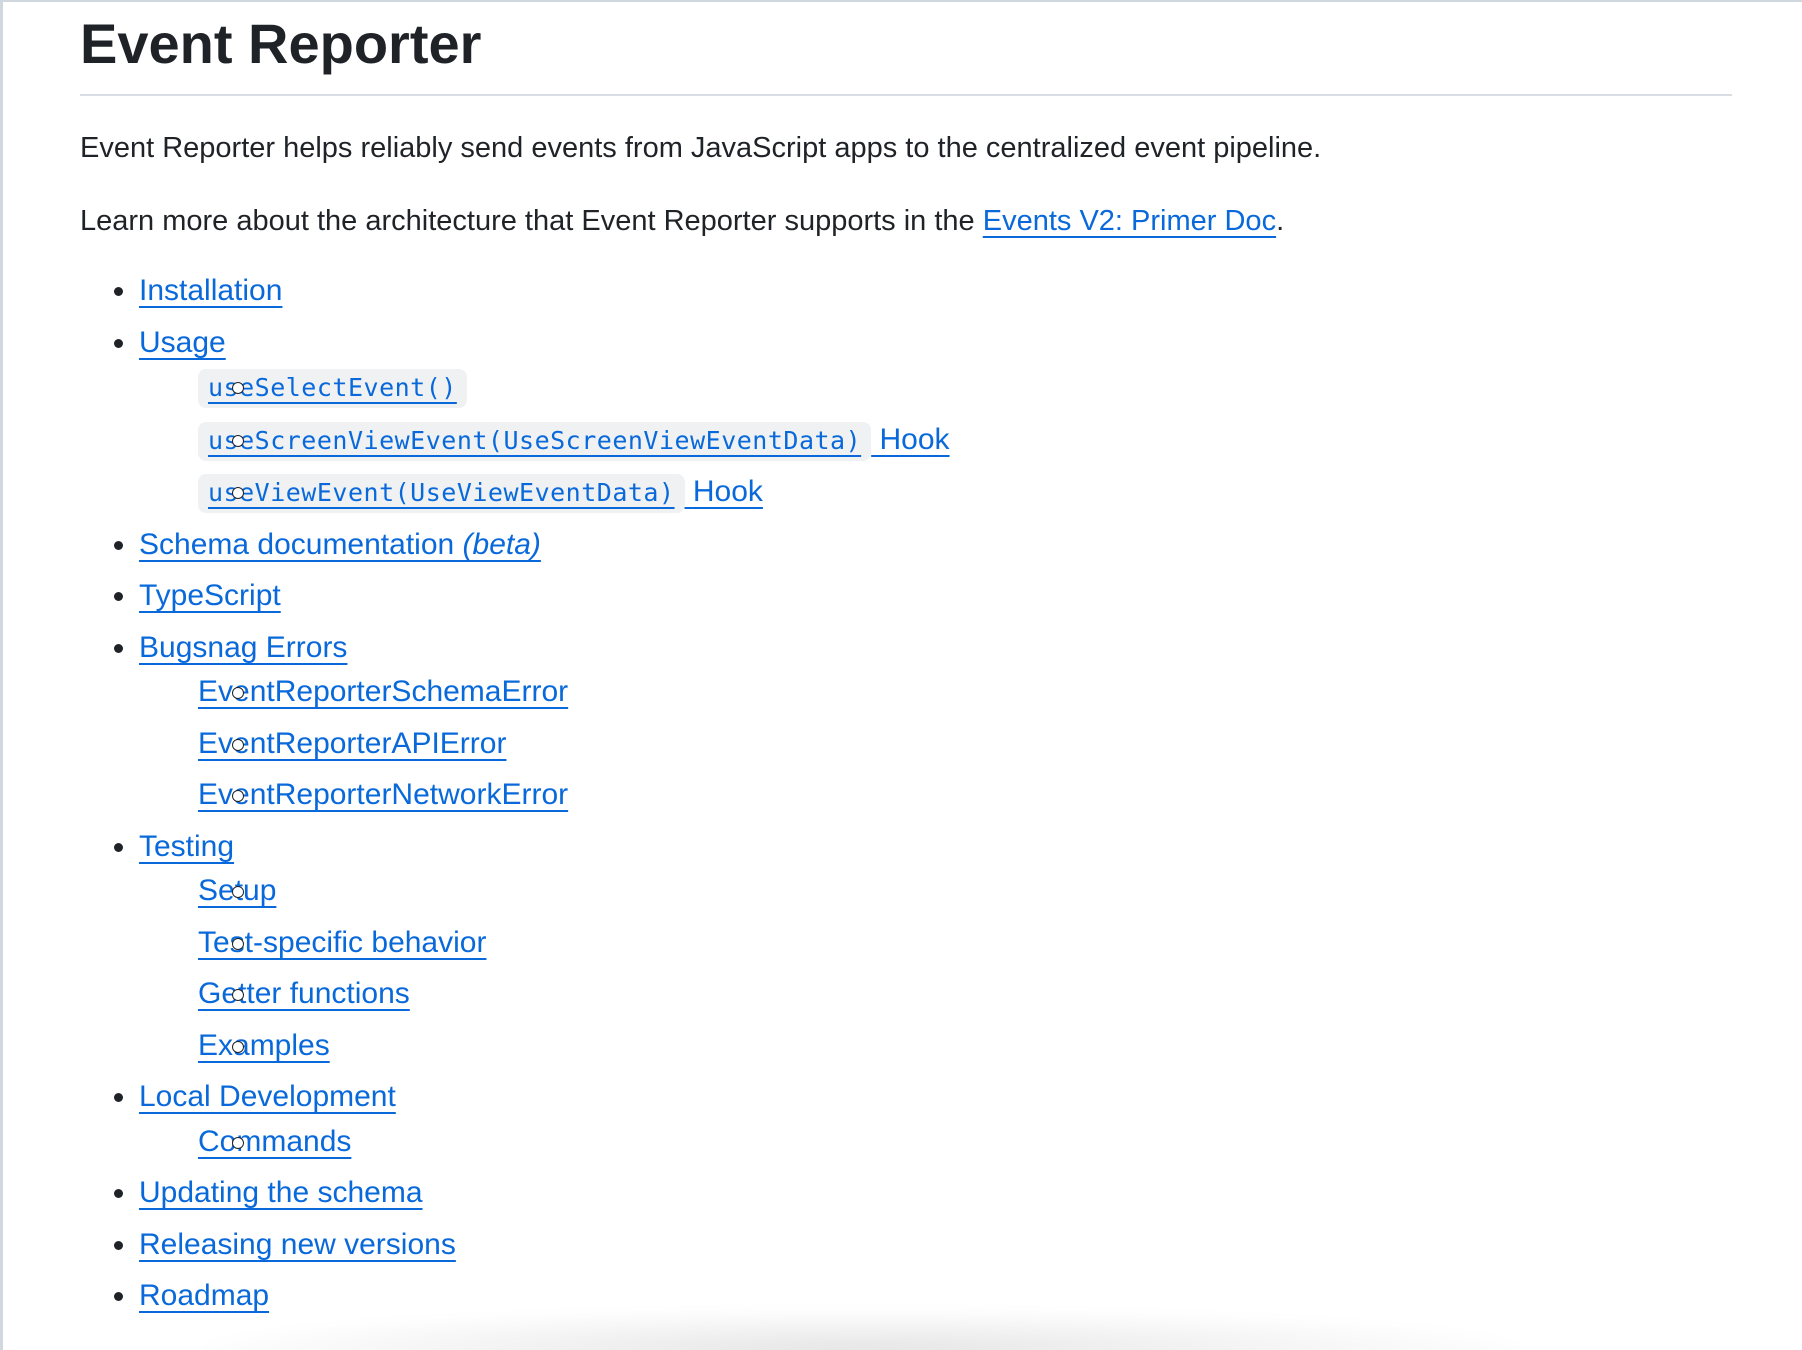 This screenshot has height=1350, width=1802. I want to click on typescript-link: TypeScript, so click(210, 595).